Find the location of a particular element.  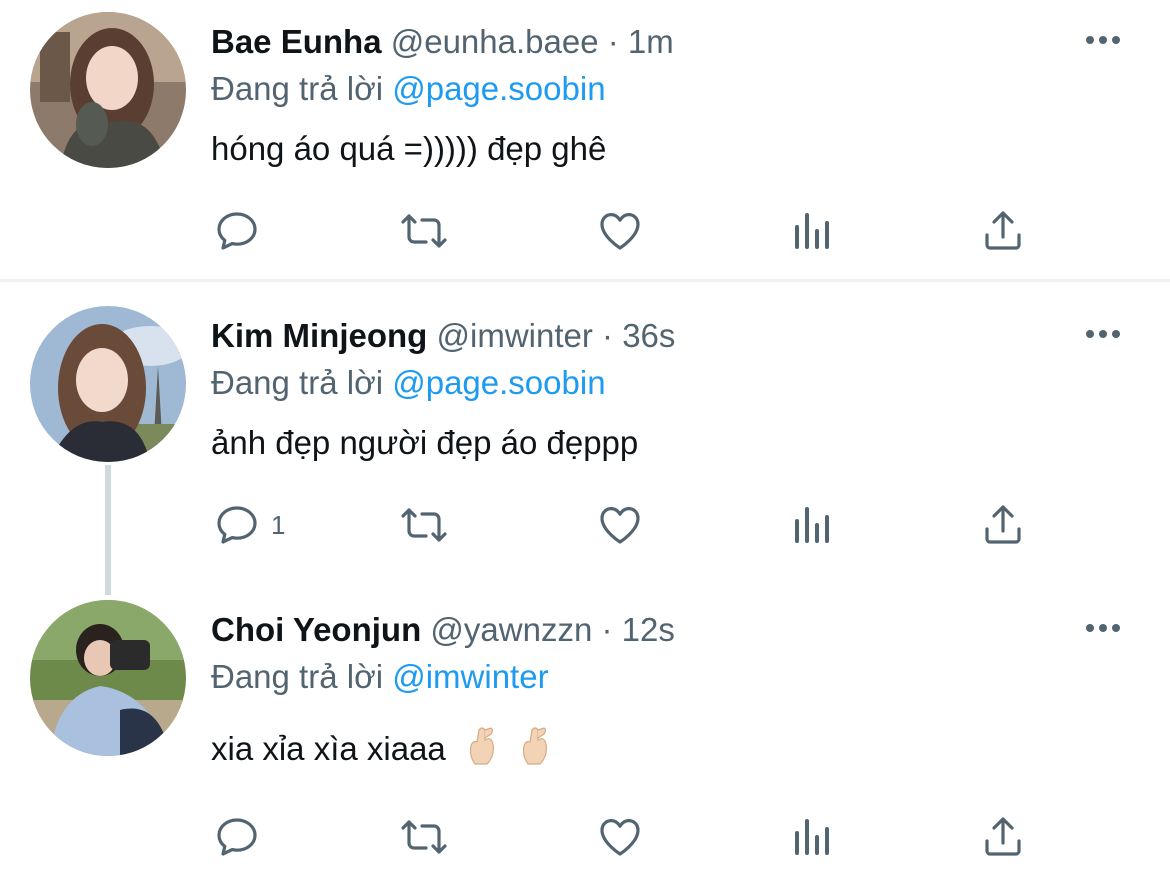

tweet-text-line: xia xỉa xìa xiaaa is located at coordinates (381, 747).